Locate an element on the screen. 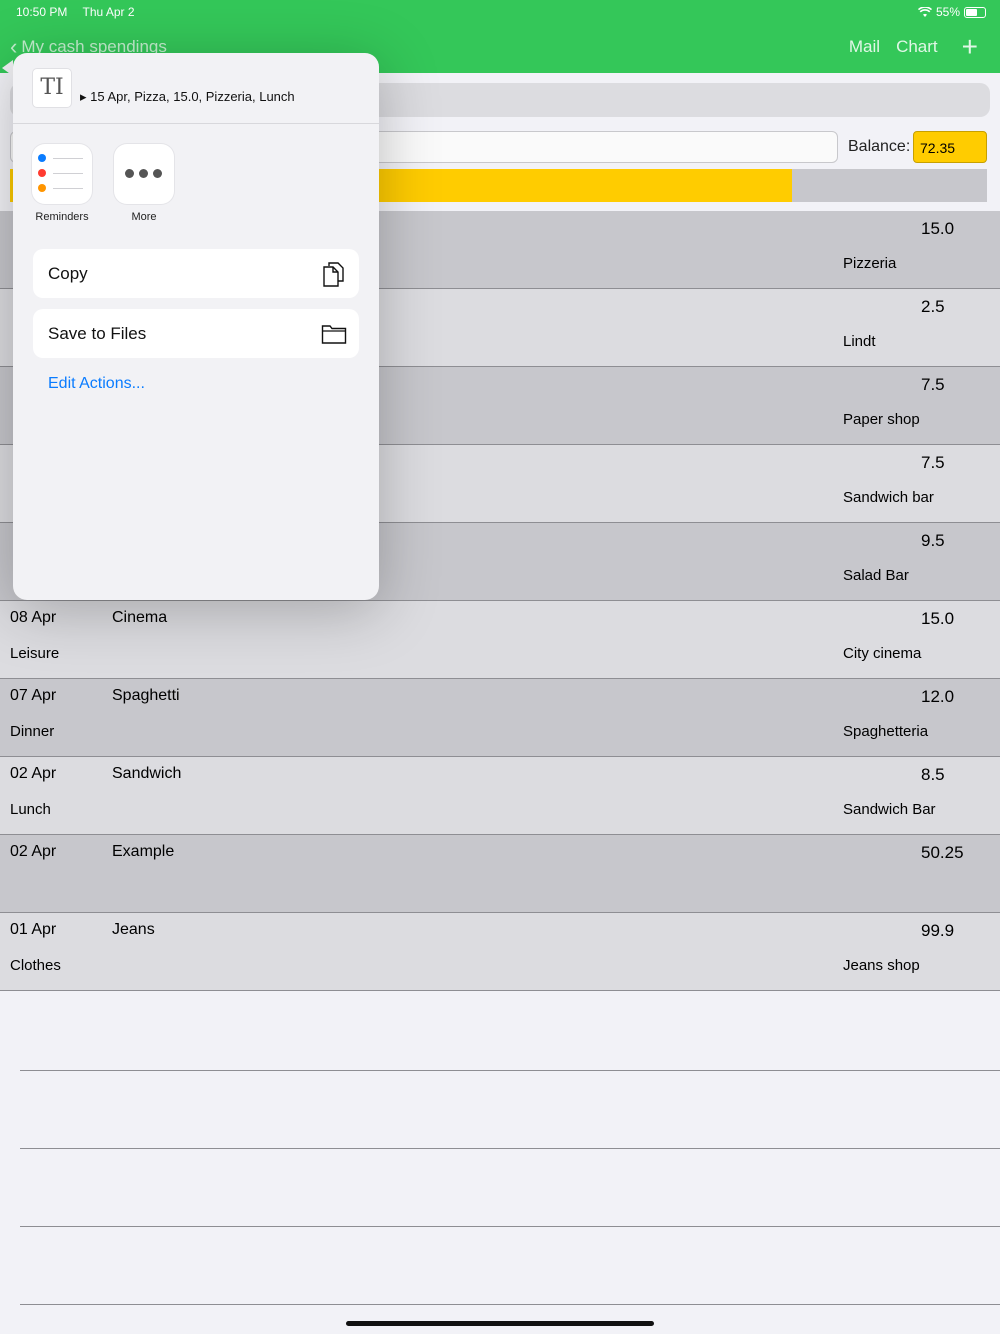  home-indicator is located at coordinates (500, 1323).